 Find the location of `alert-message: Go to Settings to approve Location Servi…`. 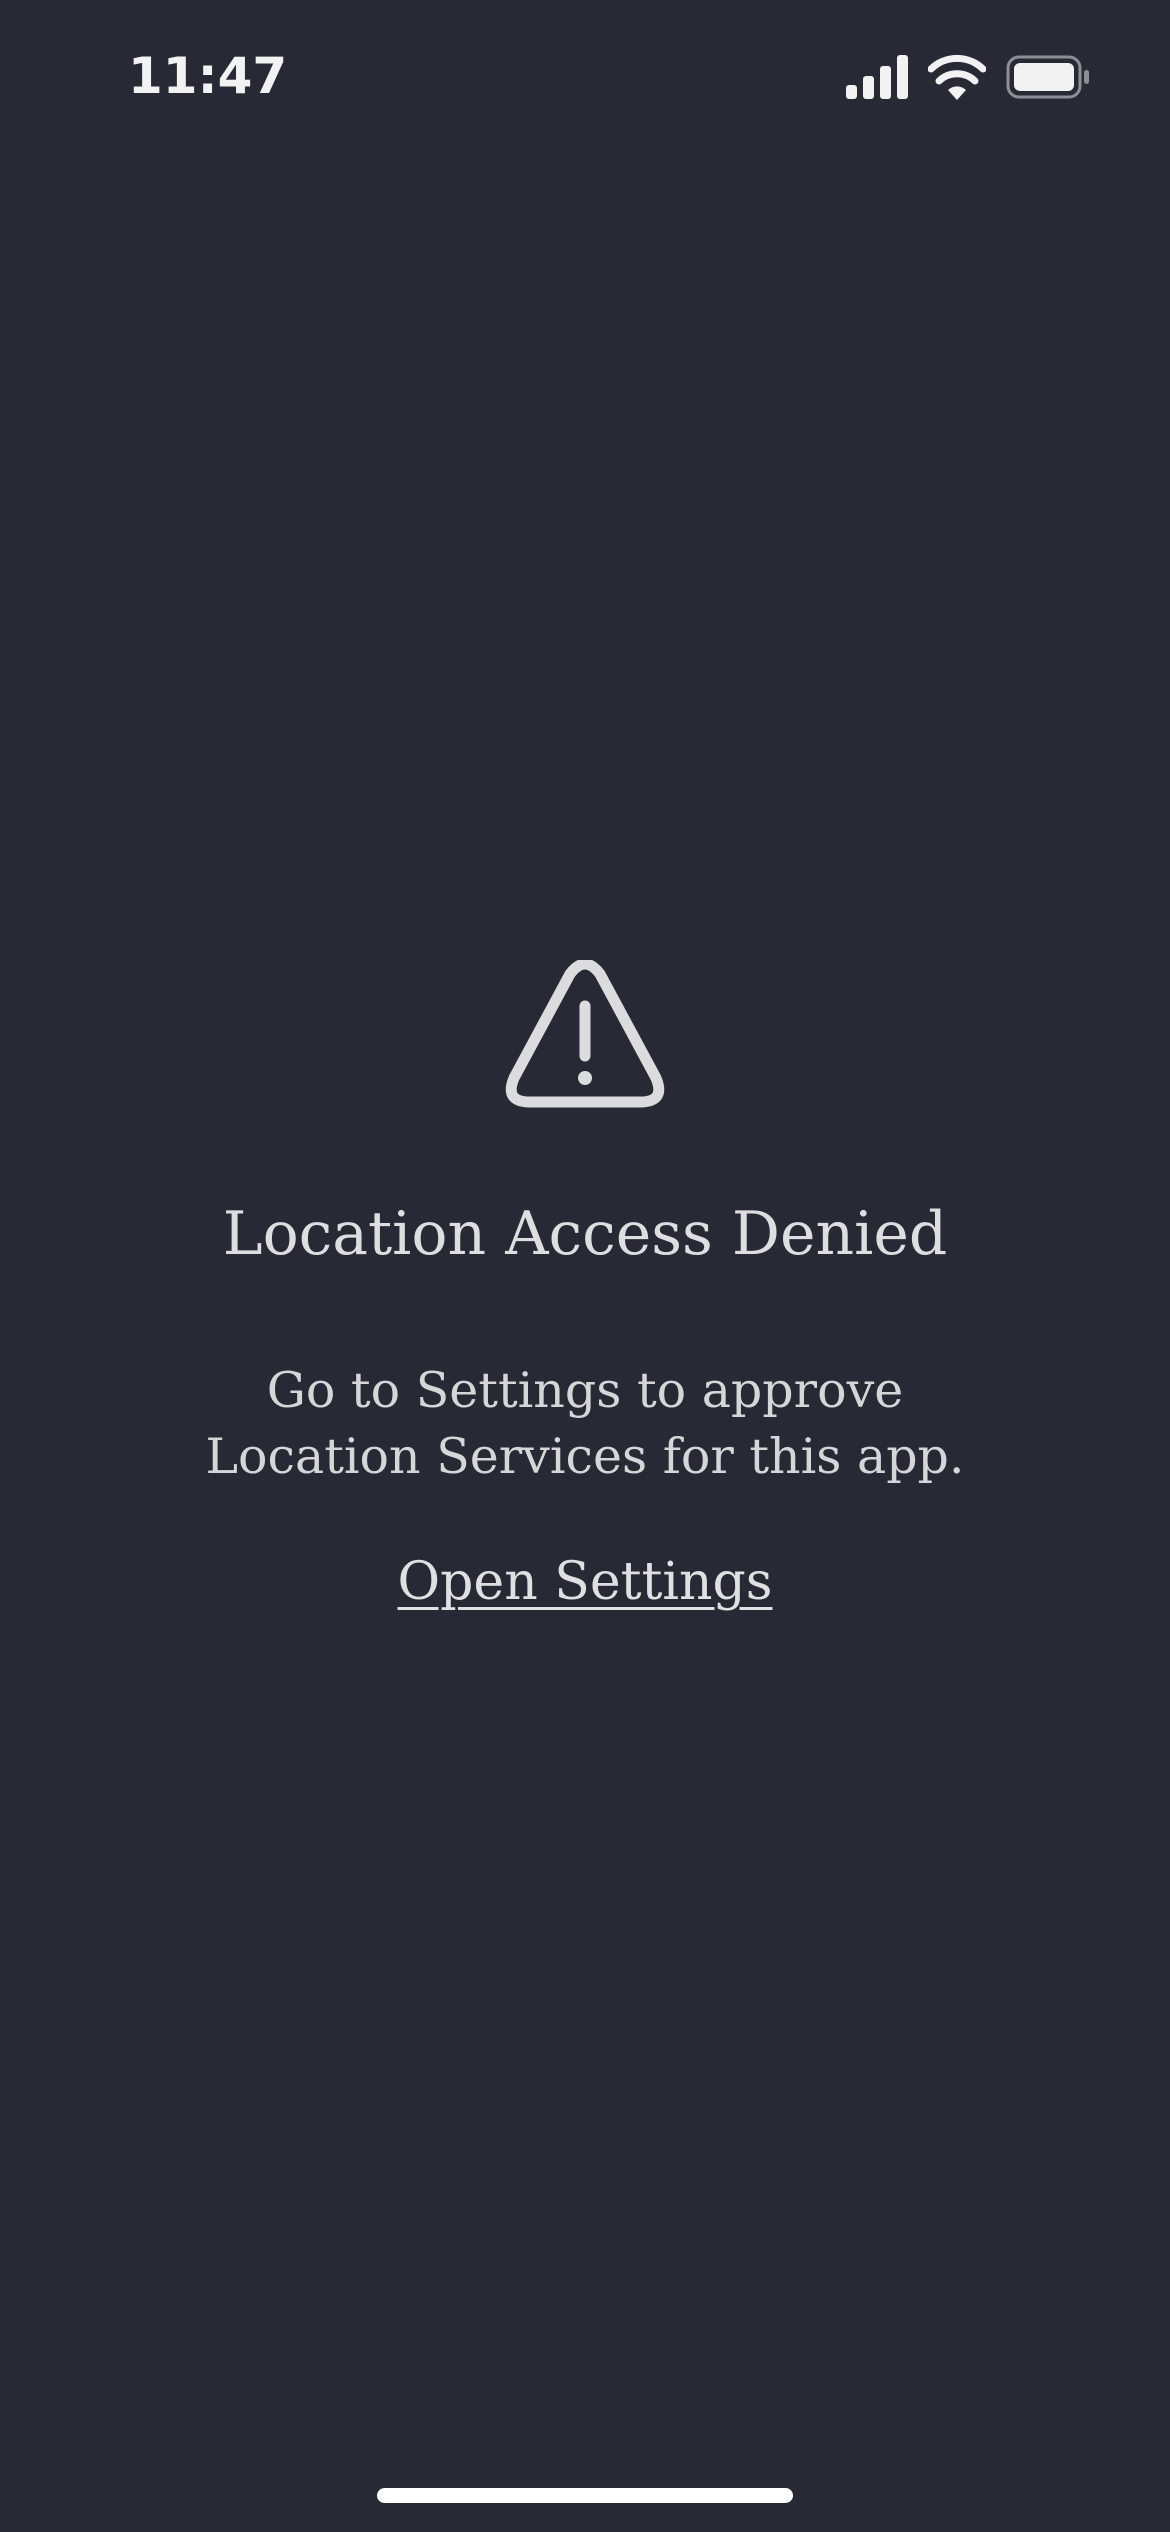

alert-message: Go to Settings to approve Location Servi… is located at coordinates (585, 1423).